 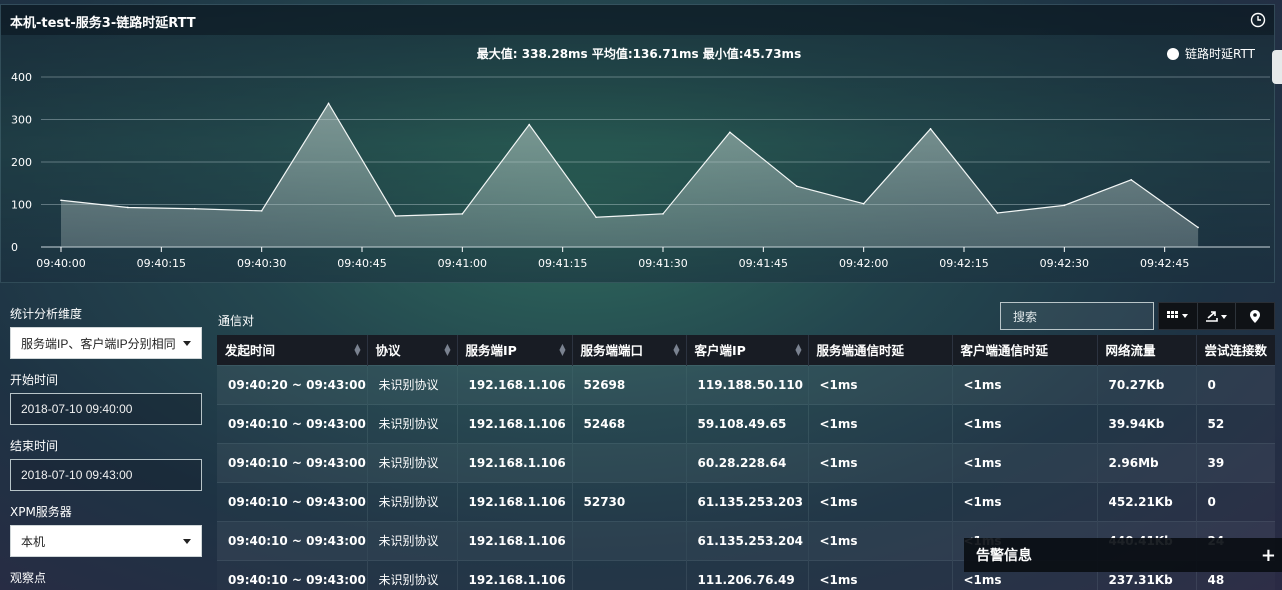 I want to click on alert-panel: 告警信息 +, so click(x=1123, y=555).